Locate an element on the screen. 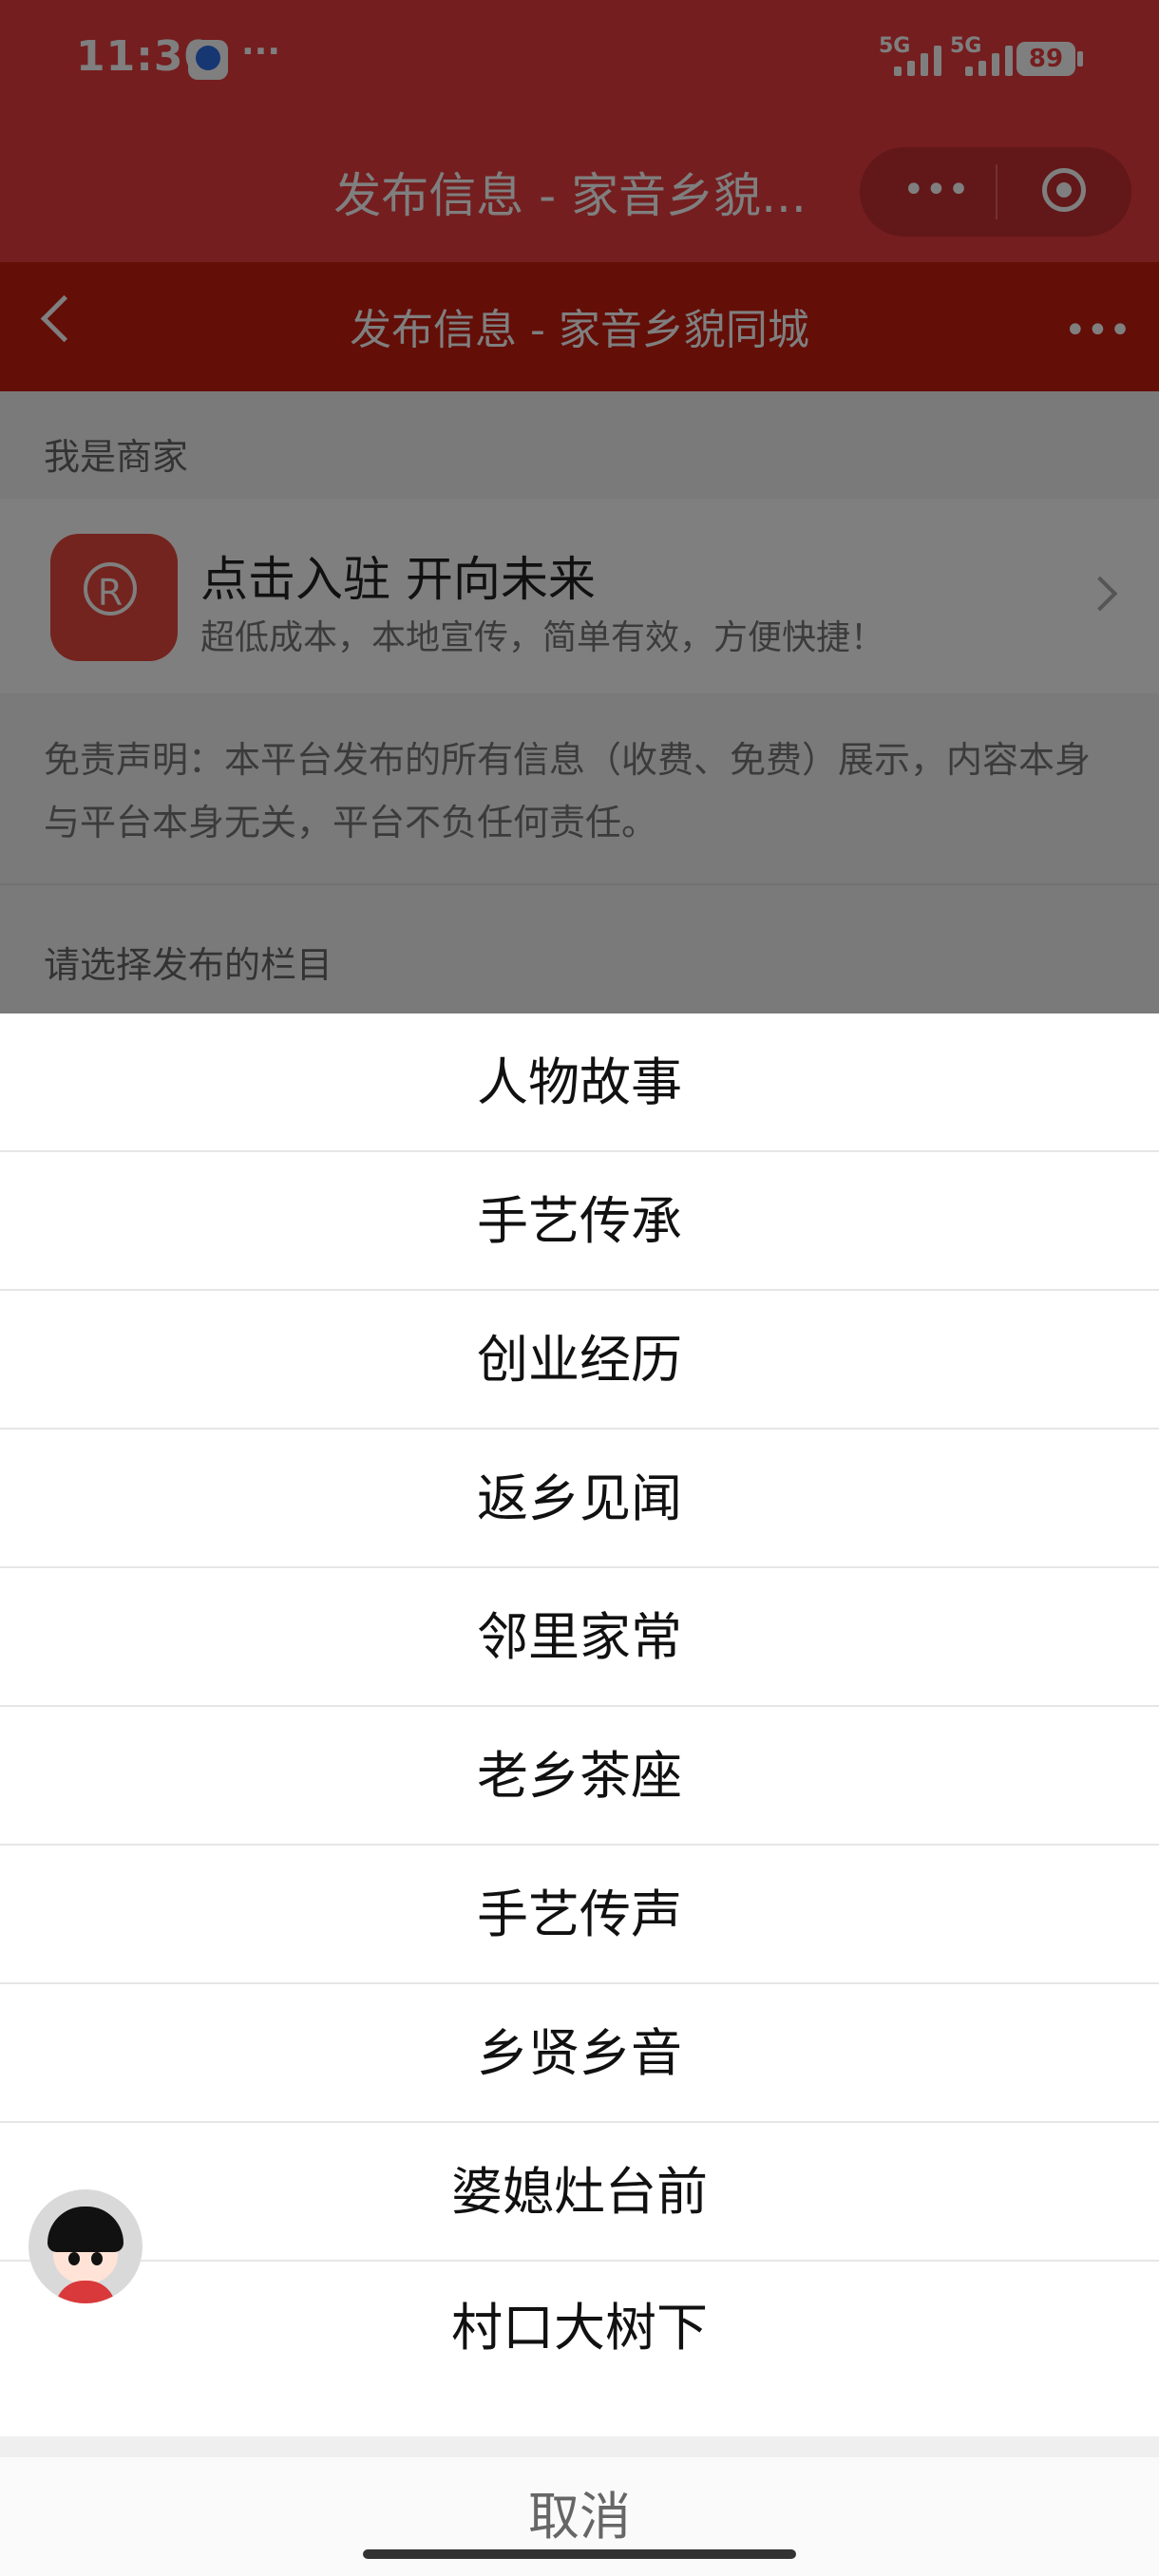 Image resolution: width=1159 pixels, height=2576 pixels. option-shouyi-chuansheng: 手艺传声 is located at coordinates (579, 1915).